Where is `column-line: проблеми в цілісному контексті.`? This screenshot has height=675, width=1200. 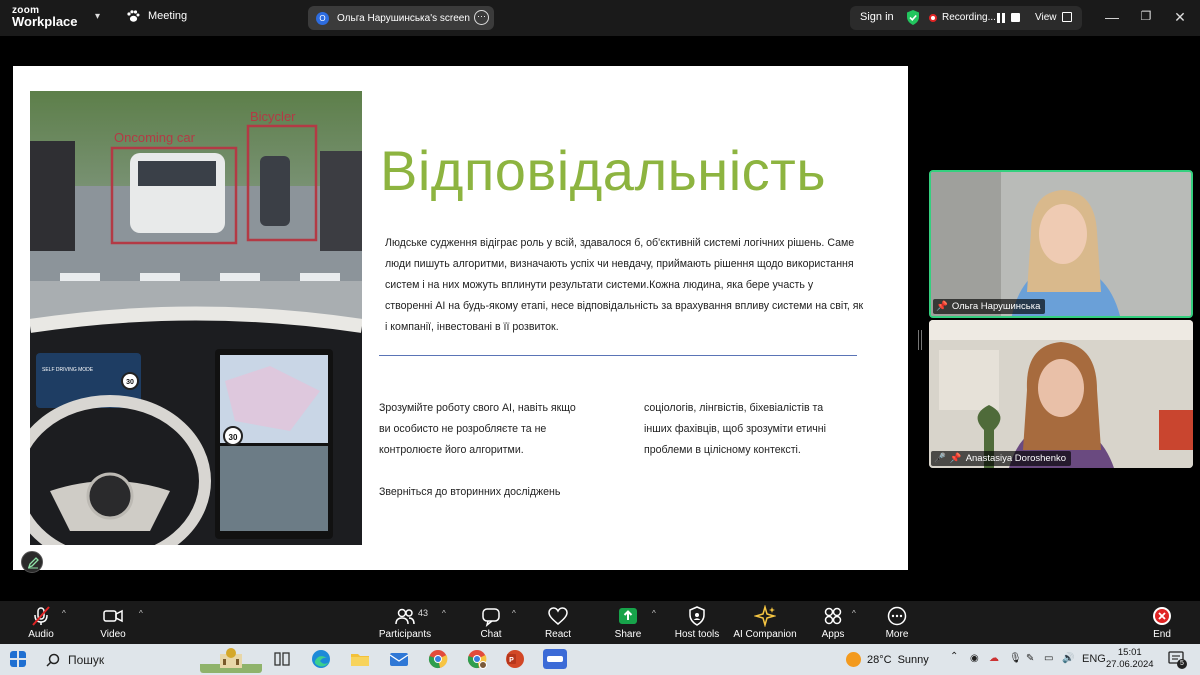 column-line: проблеми в цілісному контексті. is located at coordinates (722, 450).